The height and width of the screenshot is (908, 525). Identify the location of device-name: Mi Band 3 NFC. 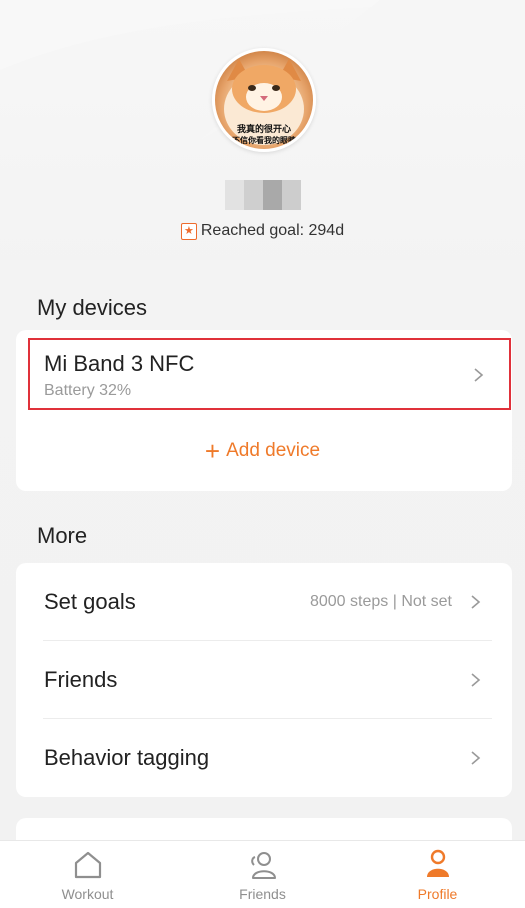
(119, 363).